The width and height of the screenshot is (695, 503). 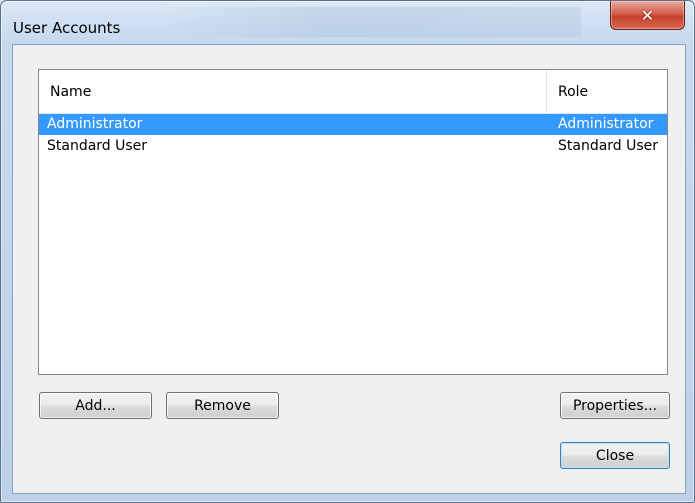 I want to click on titlebar-background, so click(x=371, y=22).